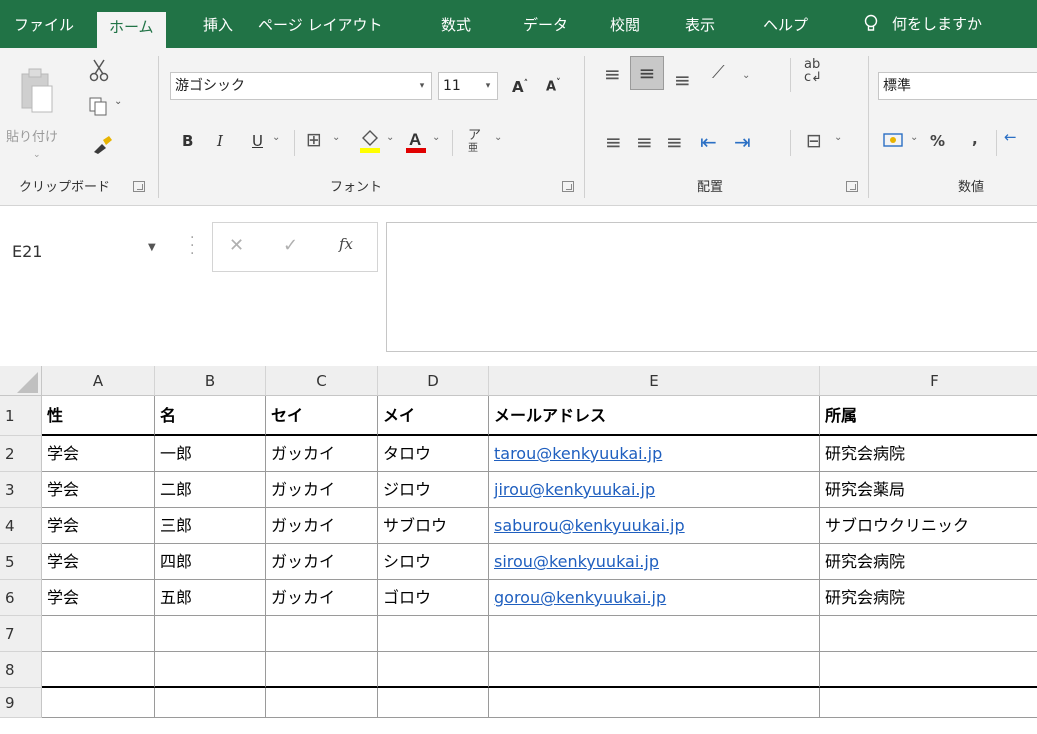  Describe the element at coordinates (21, 381) in the screenshot. I see `select-all-corner` at that location.